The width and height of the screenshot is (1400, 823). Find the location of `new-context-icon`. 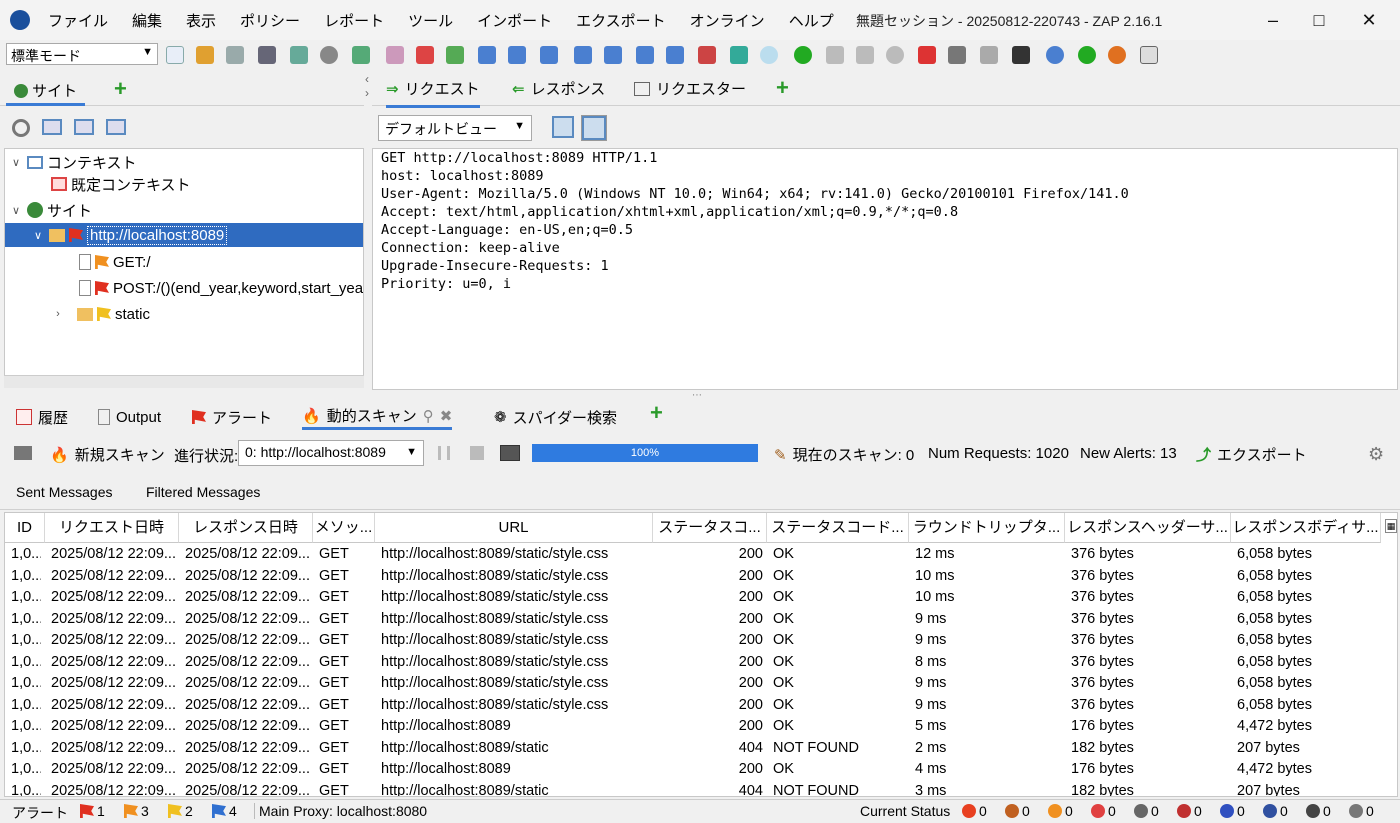

new-context-icon is located at coordinates (52, 127).